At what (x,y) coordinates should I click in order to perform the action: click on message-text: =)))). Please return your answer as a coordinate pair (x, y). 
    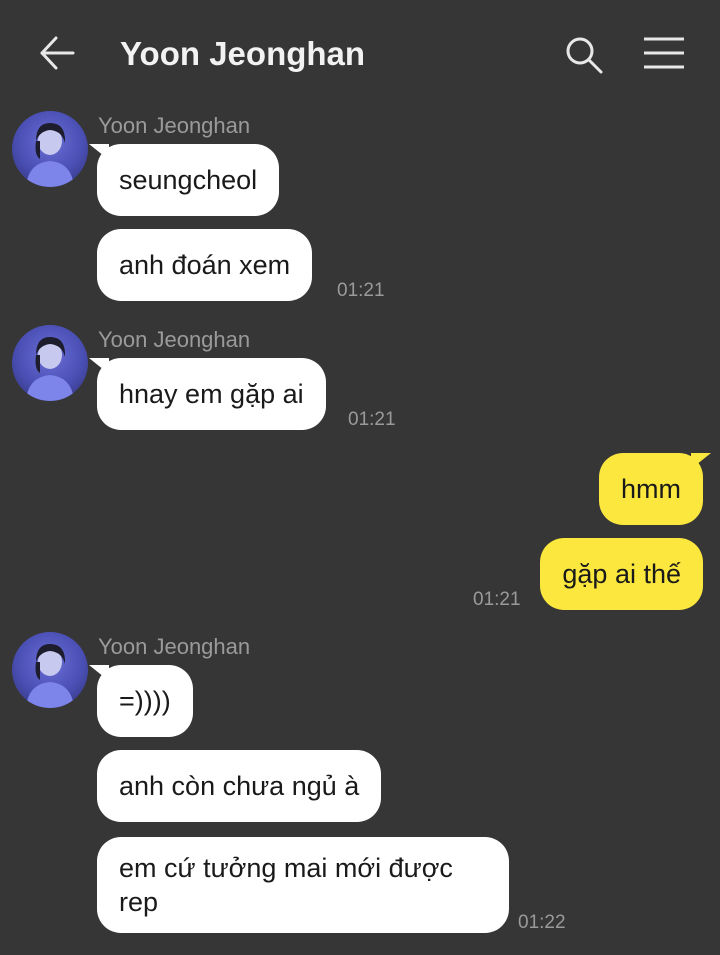
    Looking at the image, I should click on (145, 701).